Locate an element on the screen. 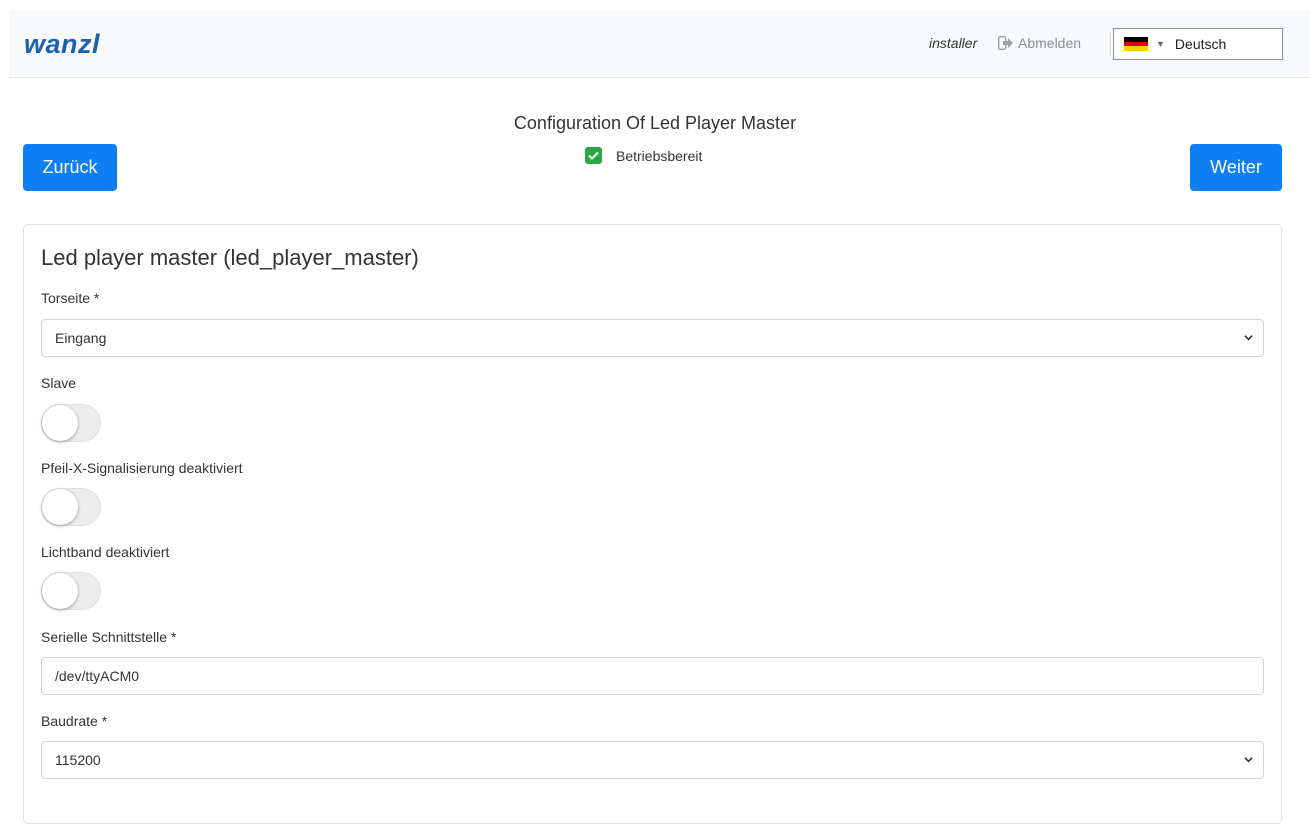 This screenshot has height=824, width=1310. status-label: Betriebsbereit is located at coordinates (659, 155).